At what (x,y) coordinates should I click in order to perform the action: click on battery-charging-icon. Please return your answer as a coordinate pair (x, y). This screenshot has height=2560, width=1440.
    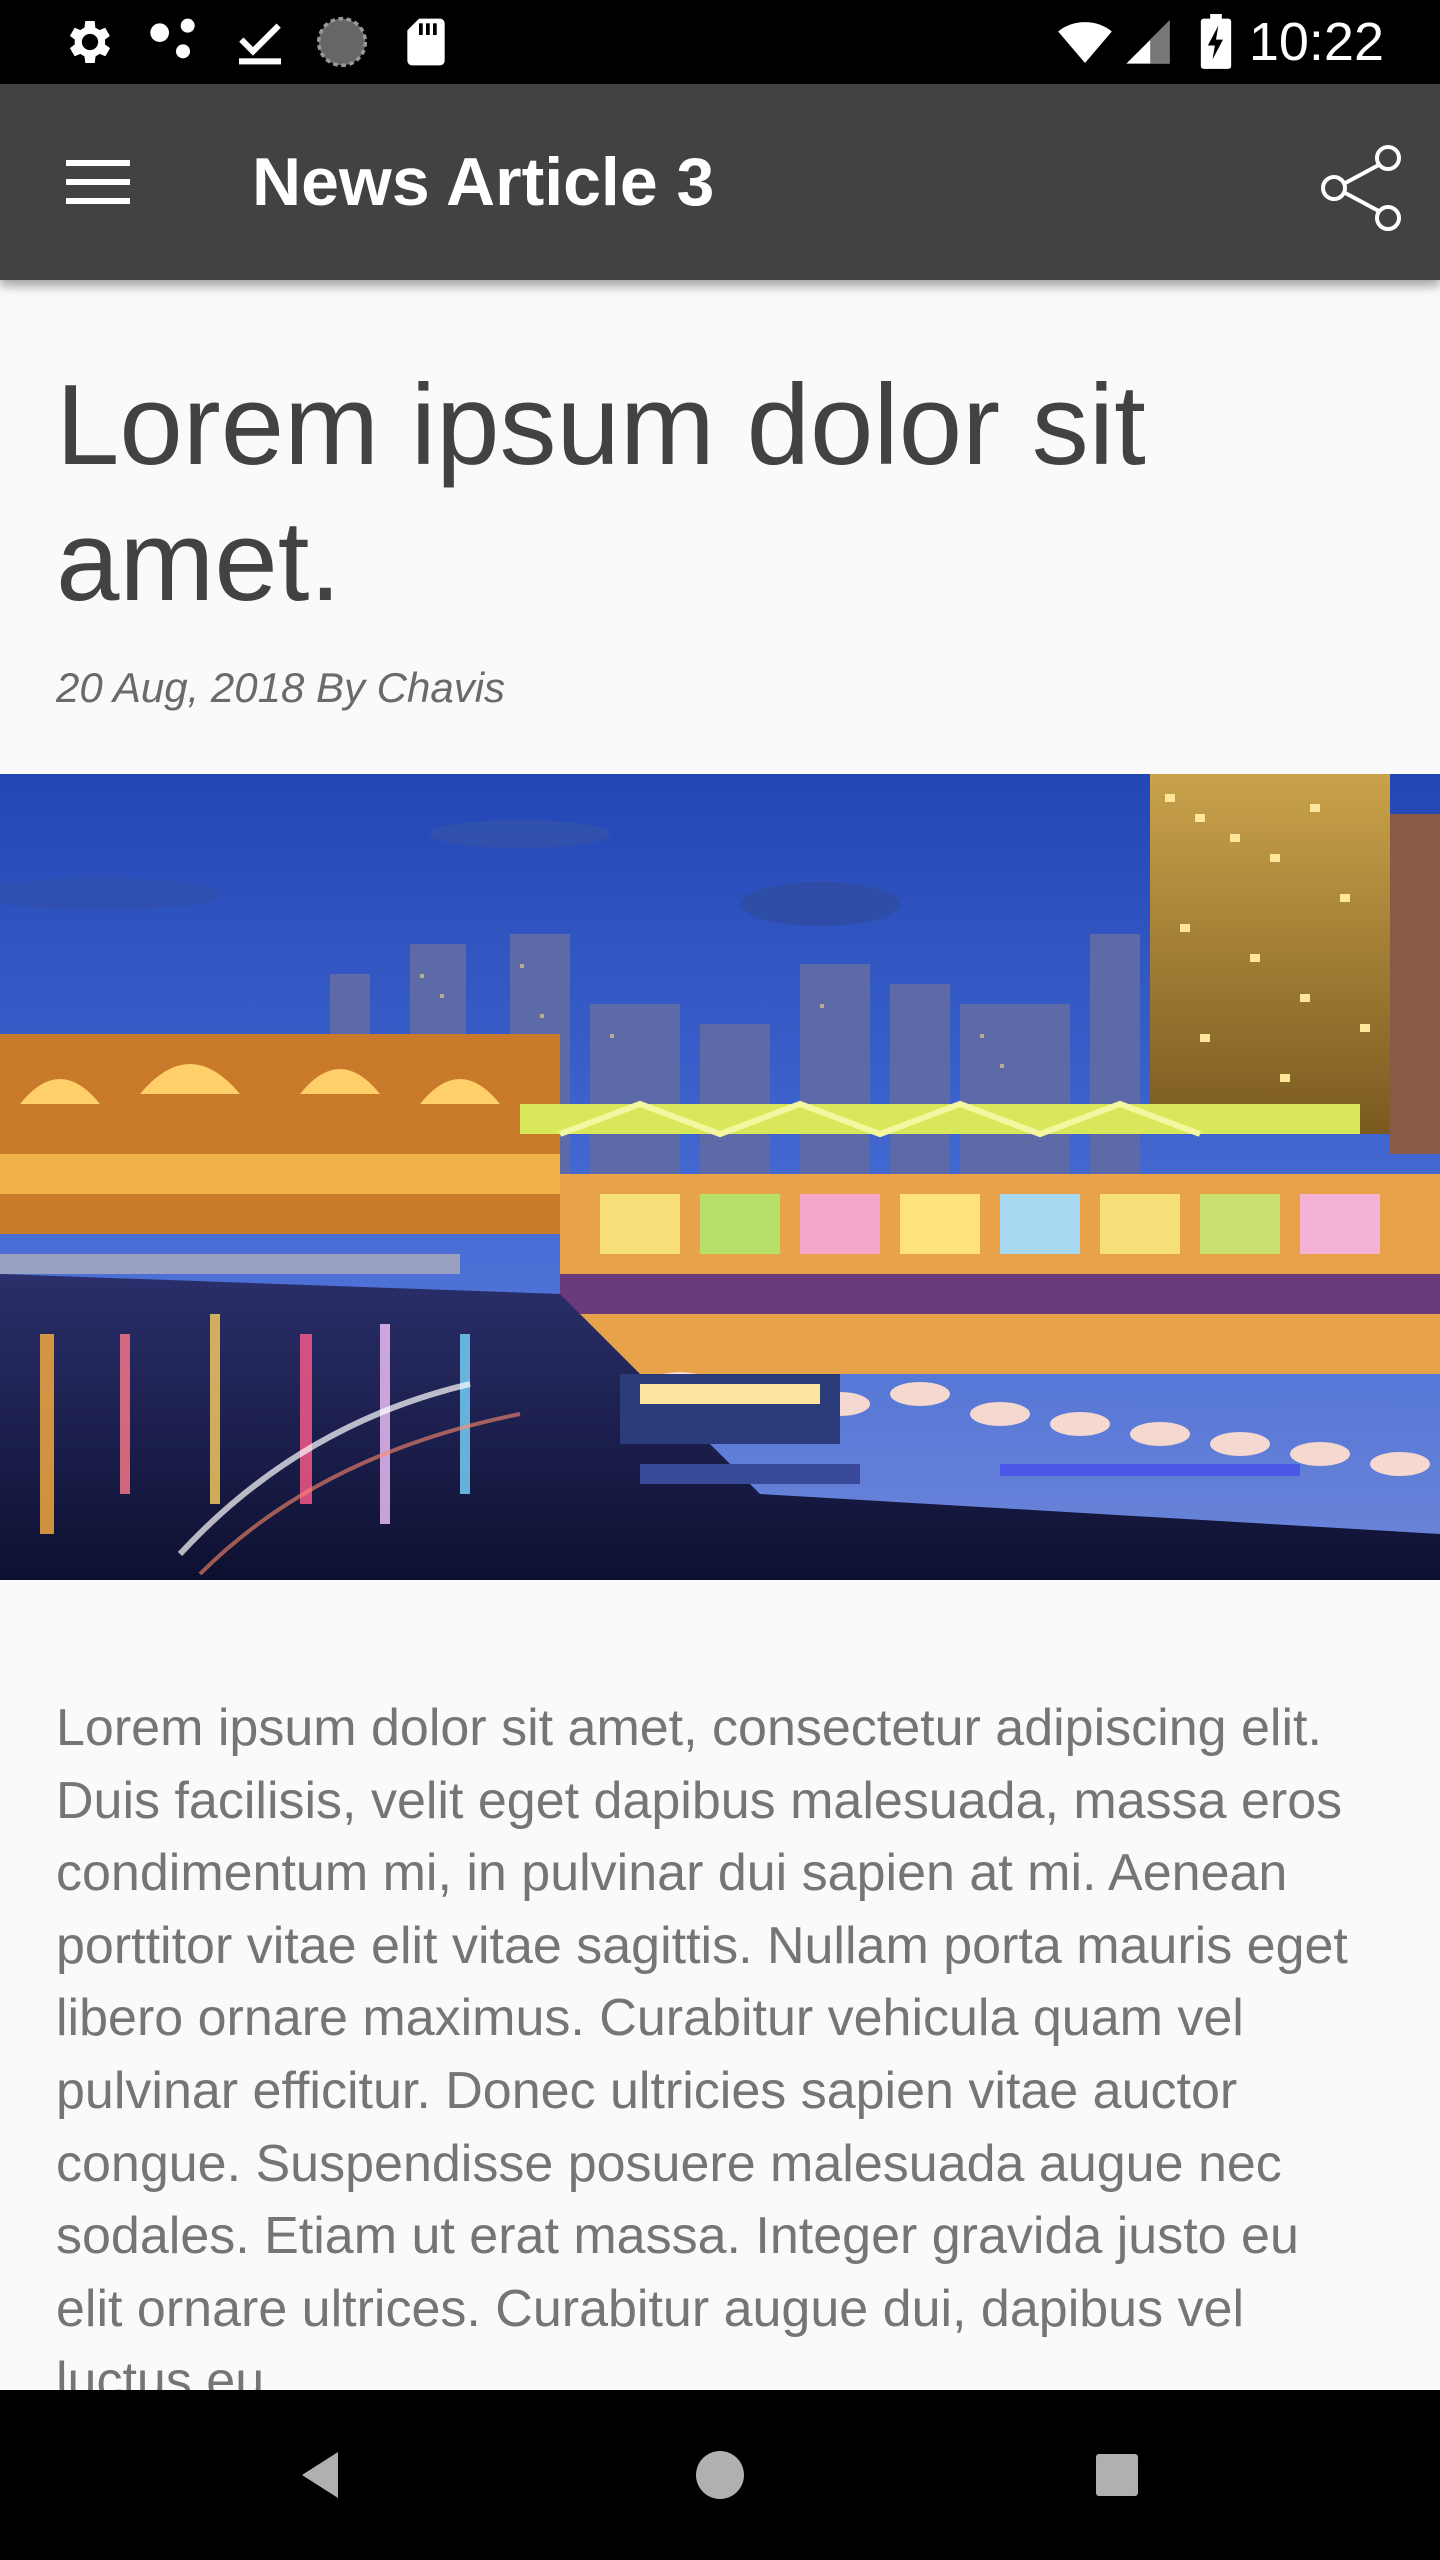
    Looking at the image, I should click on (1216, 41).